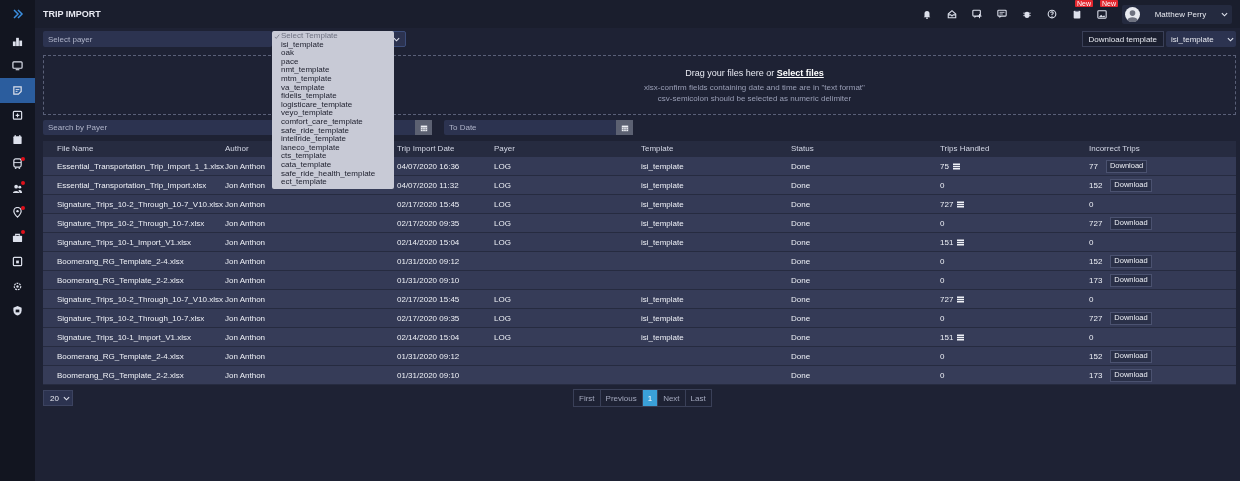  What do you see at coordinates (428, 166) in the screenshot?
I see `table-cell: 04/07/2020 16:36` at bounding box center [428, 166].